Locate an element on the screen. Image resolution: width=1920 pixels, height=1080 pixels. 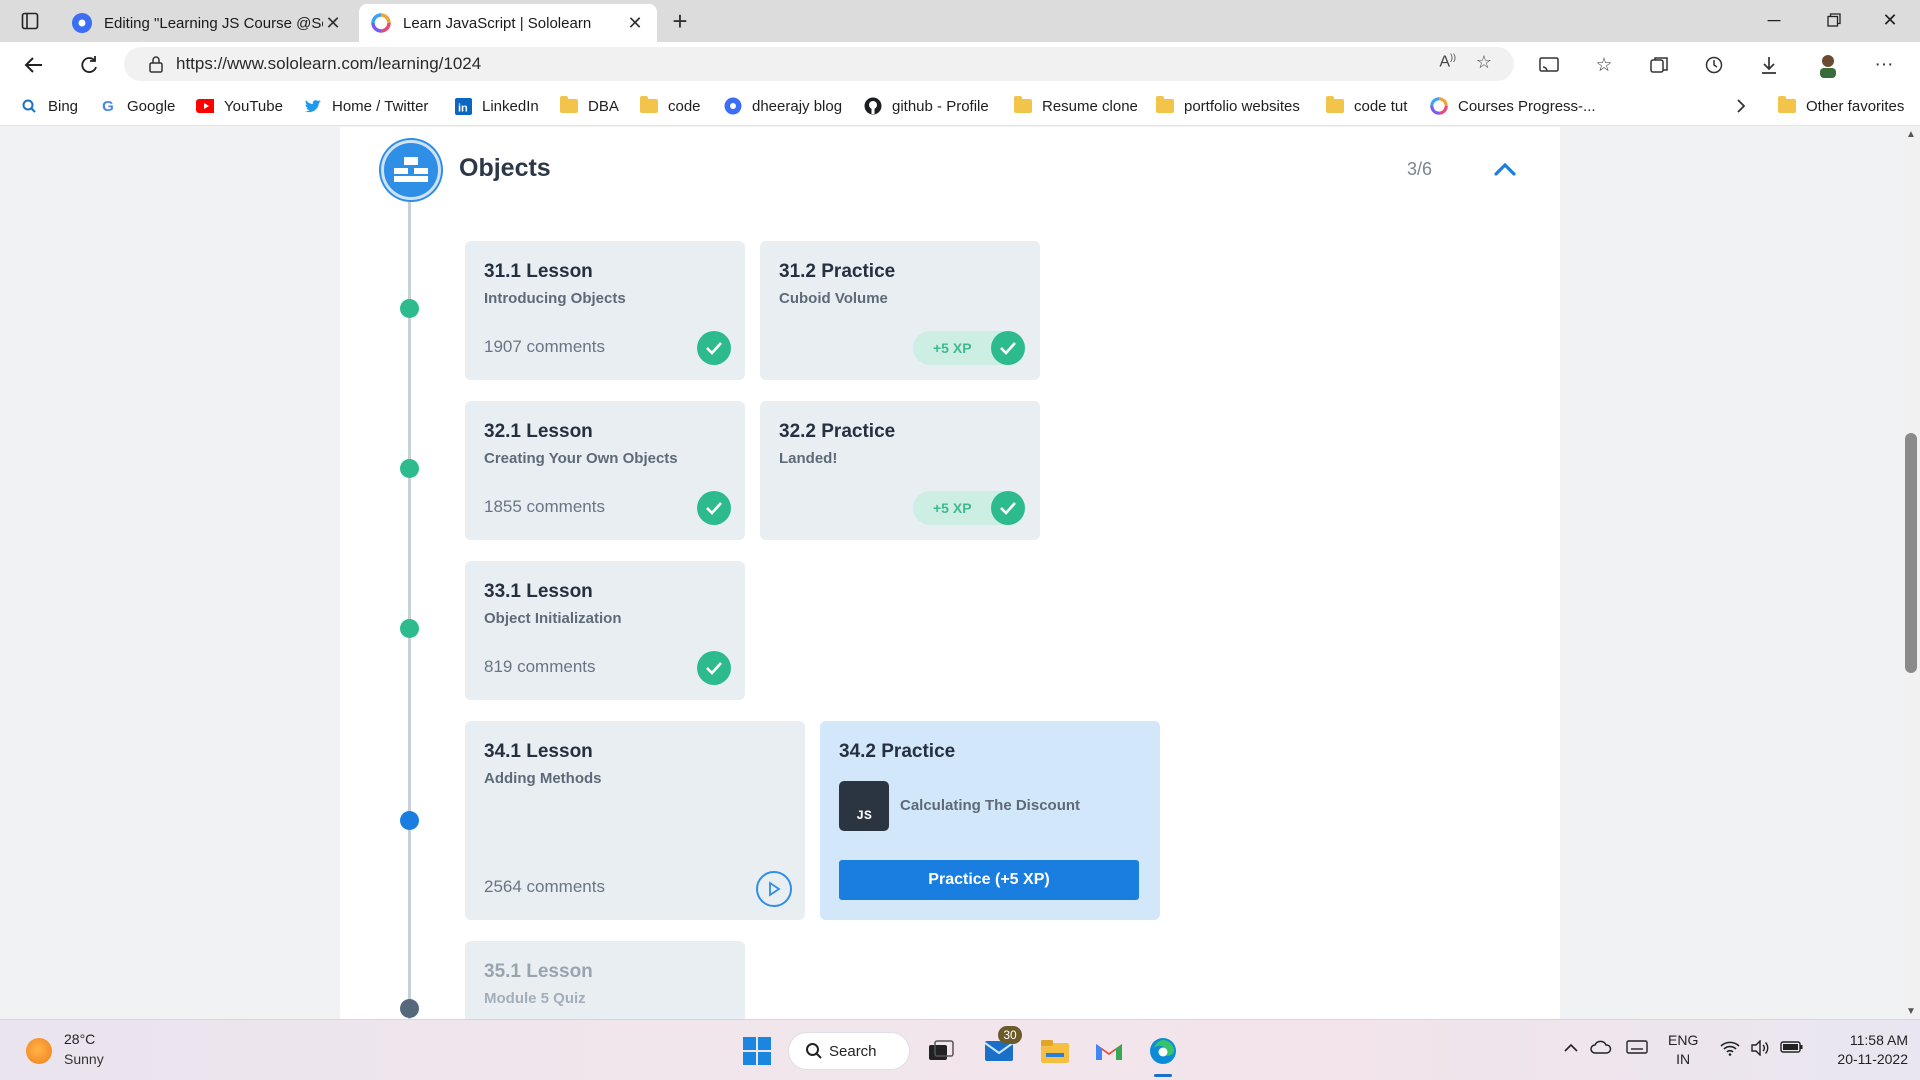
refresh-button is located at coordinates (89, 65).